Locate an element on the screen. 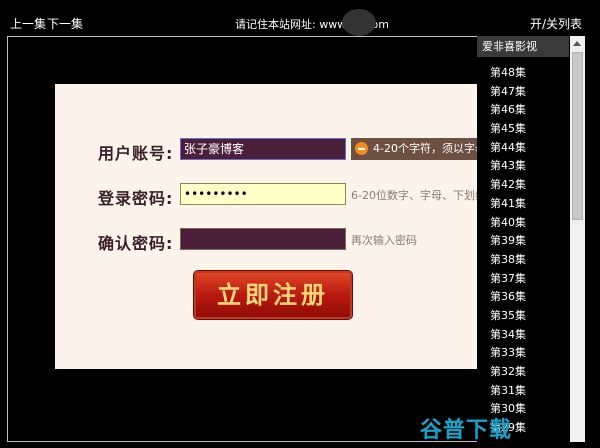 The image size is (600, 448). episode-item: 第32集 is located at coordinates (508, 372).